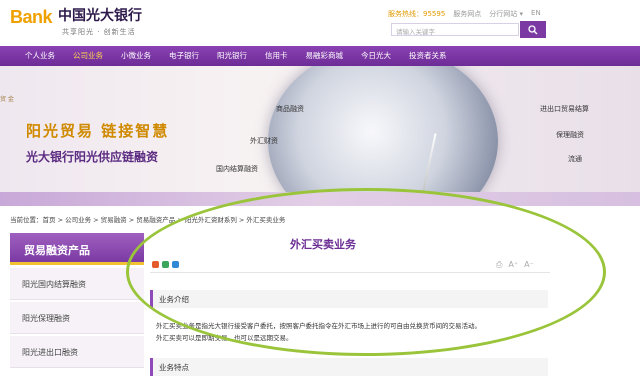 The image size is (640, 378). Describe the element at coordinates (77, 284) in the screenshot. I see `sidebar-item-domestic: 阳光国内结算融资` at that location.